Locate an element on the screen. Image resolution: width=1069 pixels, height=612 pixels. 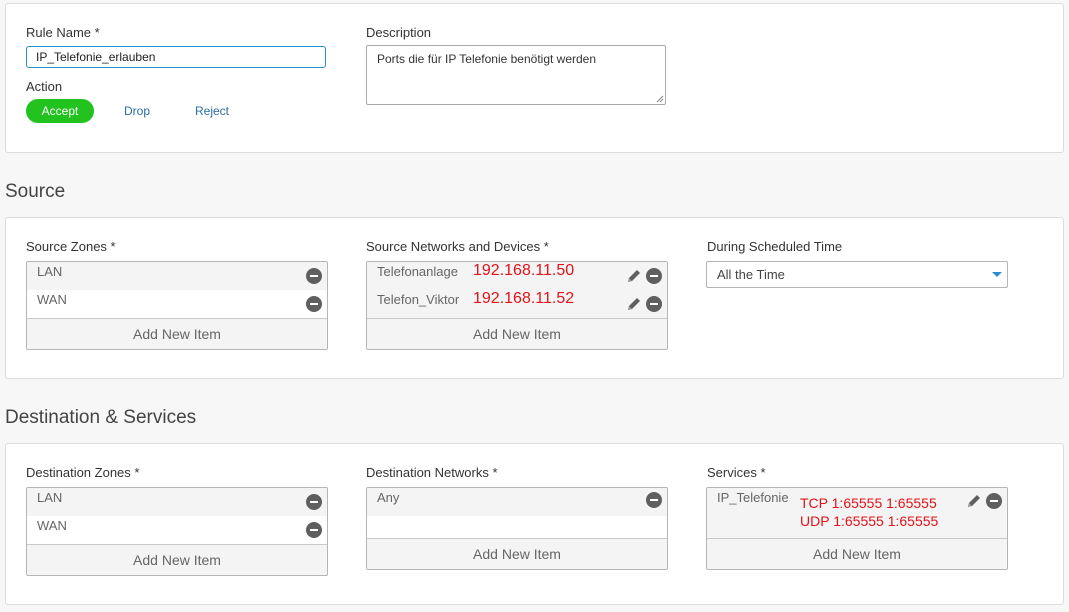
source-zones-label: Source Zones * is located at coordinates (71, 246).